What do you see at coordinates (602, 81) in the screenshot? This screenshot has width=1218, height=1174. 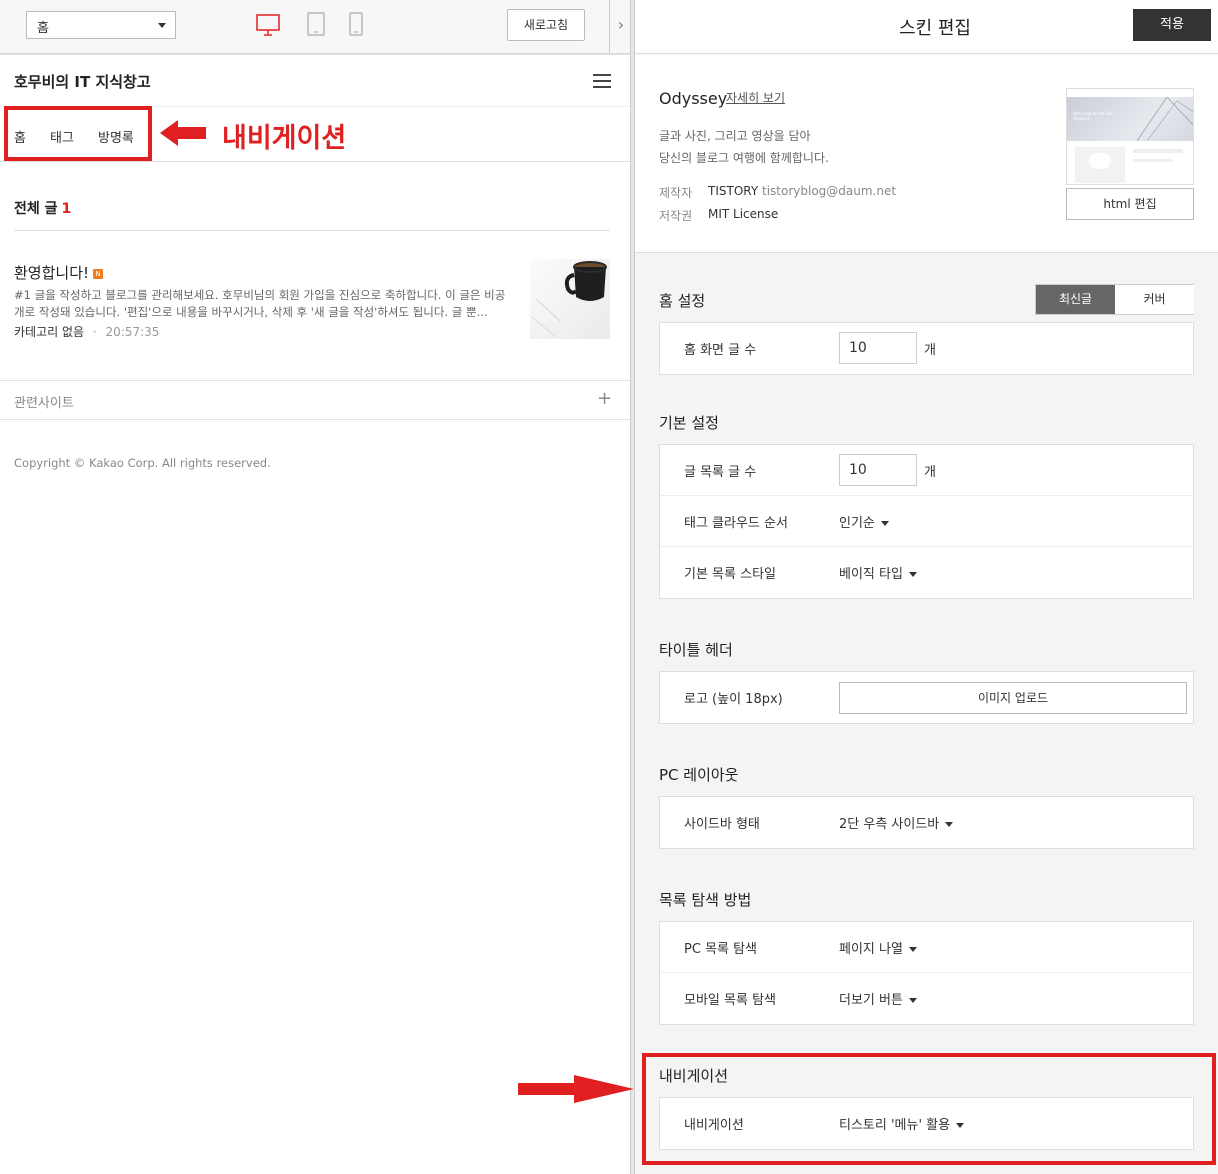 I see `menu-icon` at bounding box center [602, 81].